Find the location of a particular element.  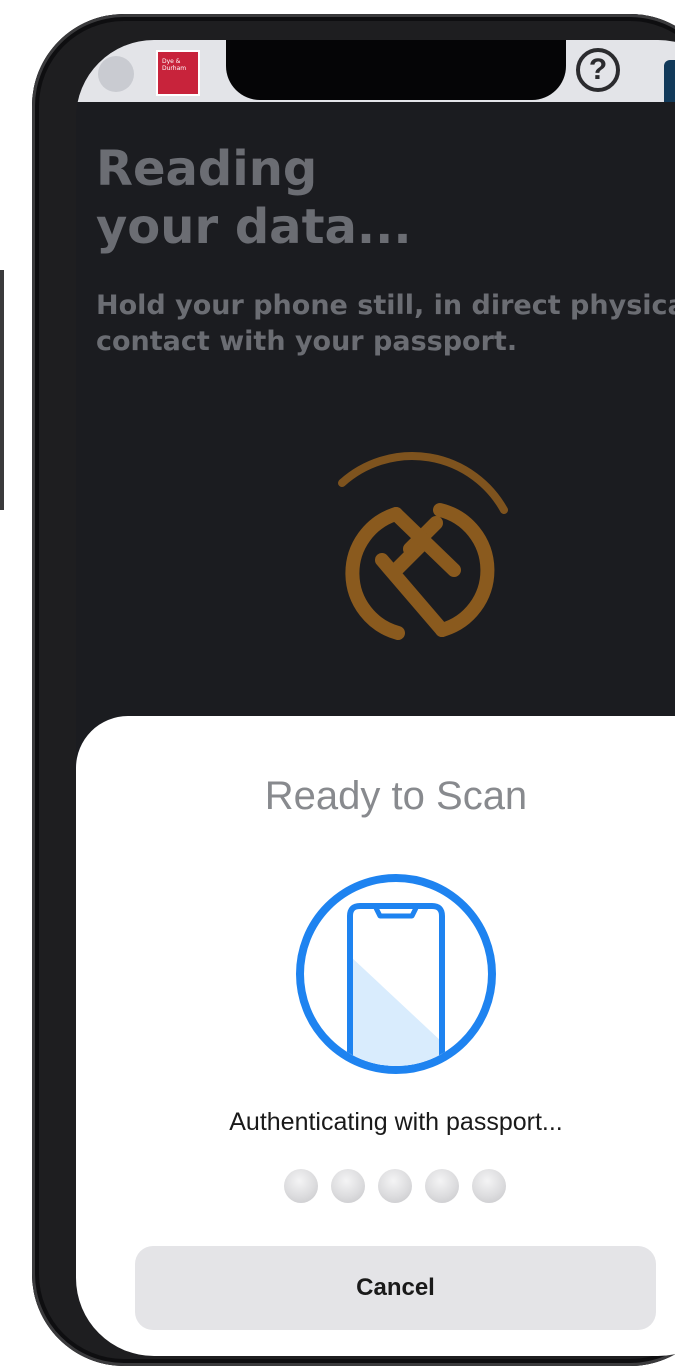

phone-side-button is located at coordinates (2, 390).